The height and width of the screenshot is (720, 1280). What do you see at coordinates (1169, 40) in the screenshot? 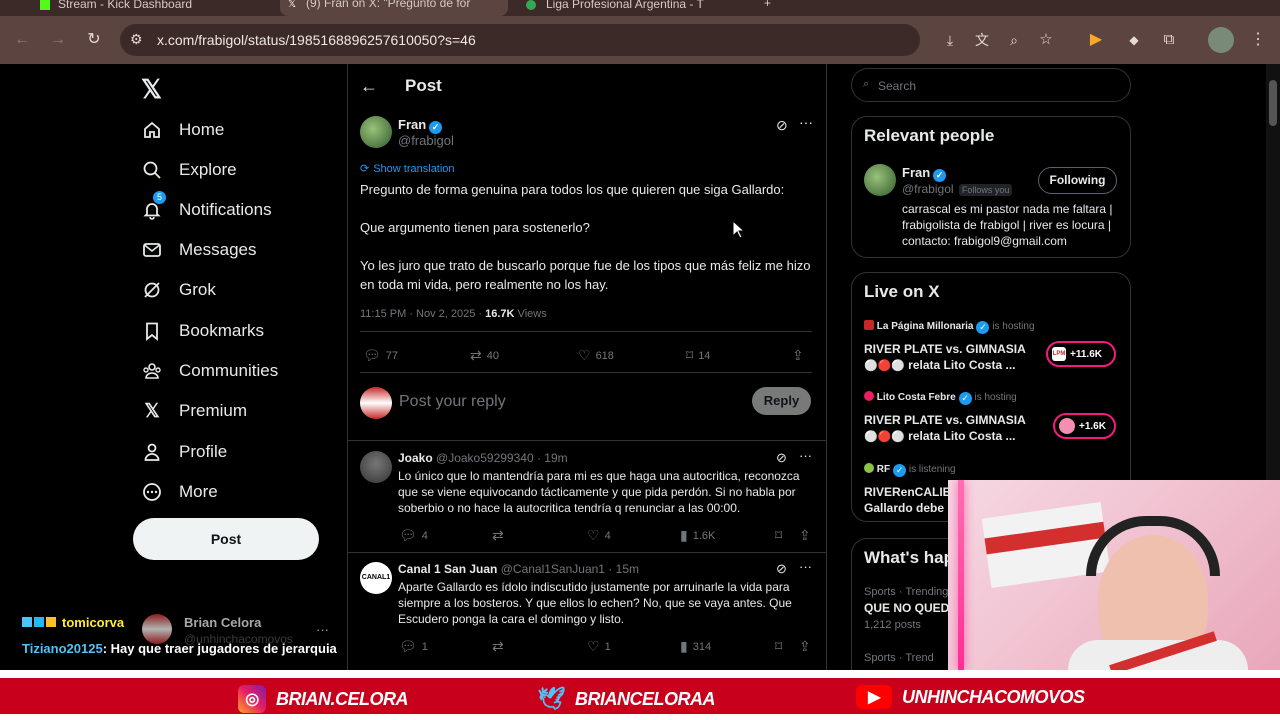
I see `extensions-puzzle-icon: ⧉` at bounding box center [1169, 40].